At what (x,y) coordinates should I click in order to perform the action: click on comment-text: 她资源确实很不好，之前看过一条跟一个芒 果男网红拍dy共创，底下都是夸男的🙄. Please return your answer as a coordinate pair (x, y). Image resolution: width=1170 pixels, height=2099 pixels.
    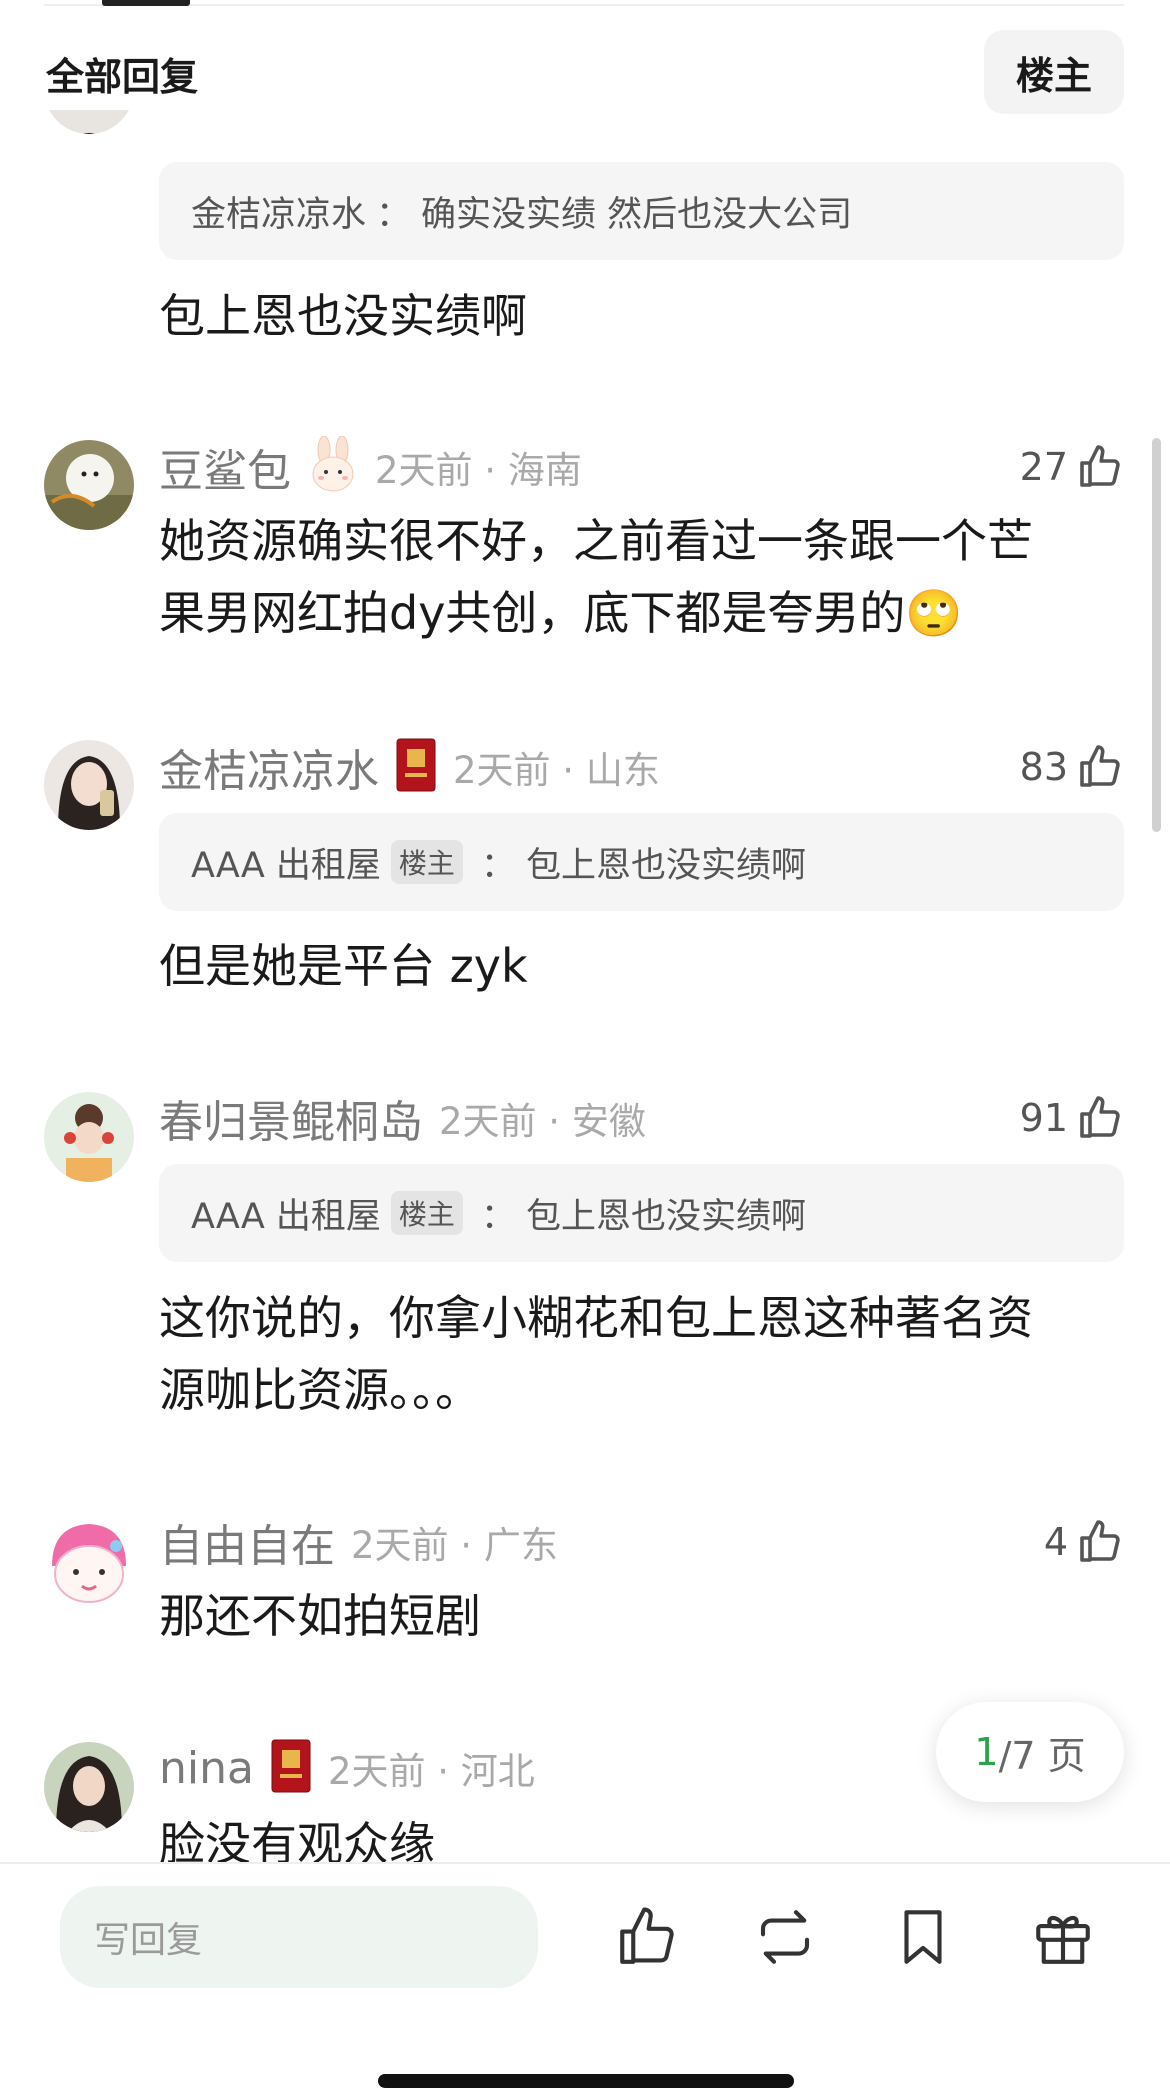
    Looking at the image, I should click on (639, 577).